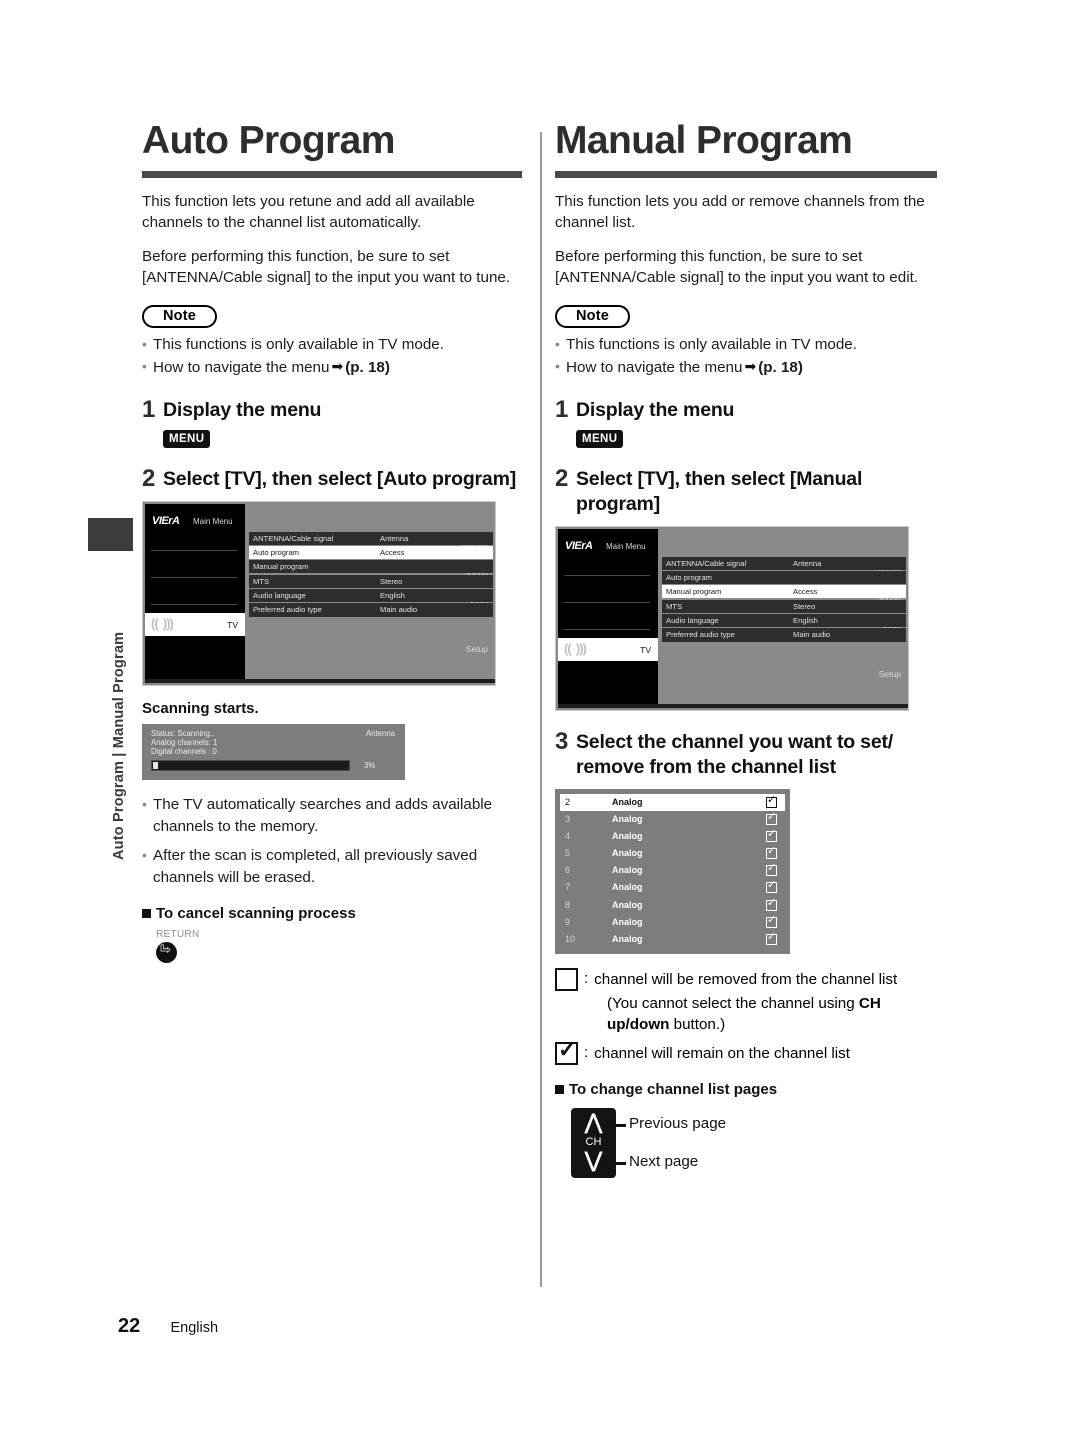 Image resolution: width=1080 pixels, height=1456 pixels. I want to click on scan-status-line: Status: Scanning.., so click(183, 733).